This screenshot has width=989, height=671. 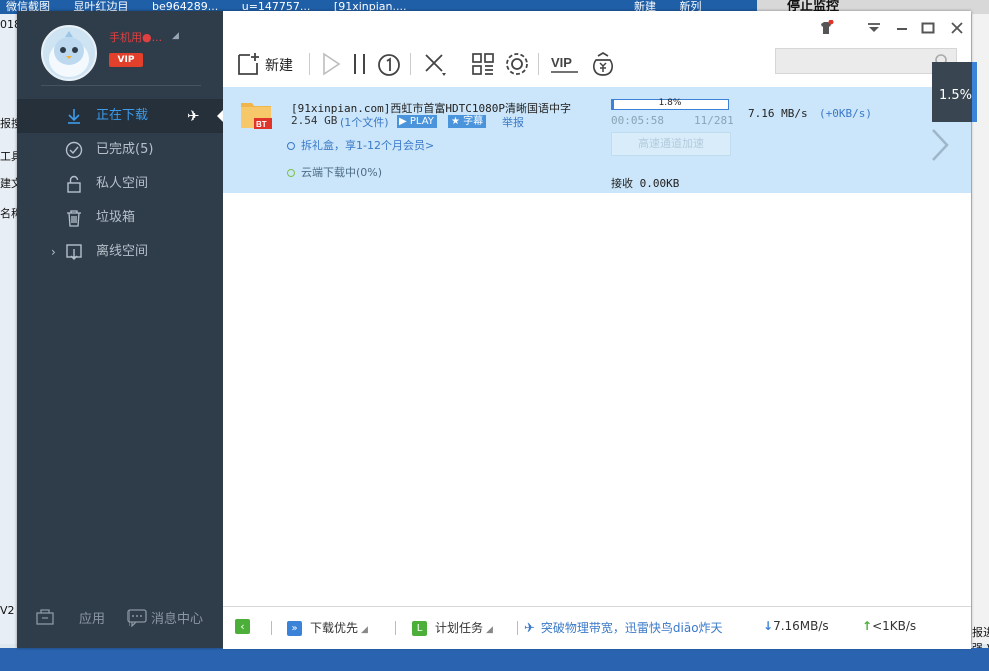 I want to click on toolbar: 新建 VIP 1.5%, so click(x=600, y=66).